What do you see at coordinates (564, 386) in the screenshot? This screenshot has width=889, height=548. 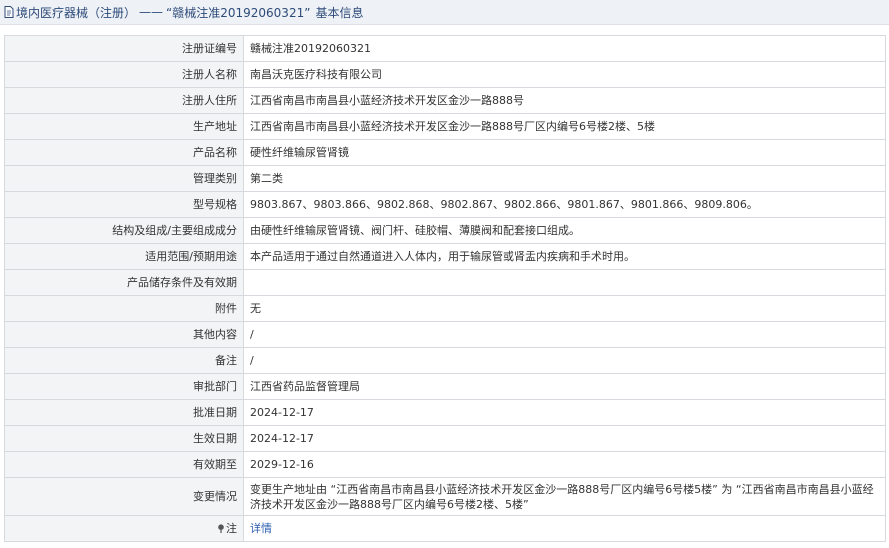 I see `row-value: 江西省药品监督管理局` at bounding box center [564, 386].